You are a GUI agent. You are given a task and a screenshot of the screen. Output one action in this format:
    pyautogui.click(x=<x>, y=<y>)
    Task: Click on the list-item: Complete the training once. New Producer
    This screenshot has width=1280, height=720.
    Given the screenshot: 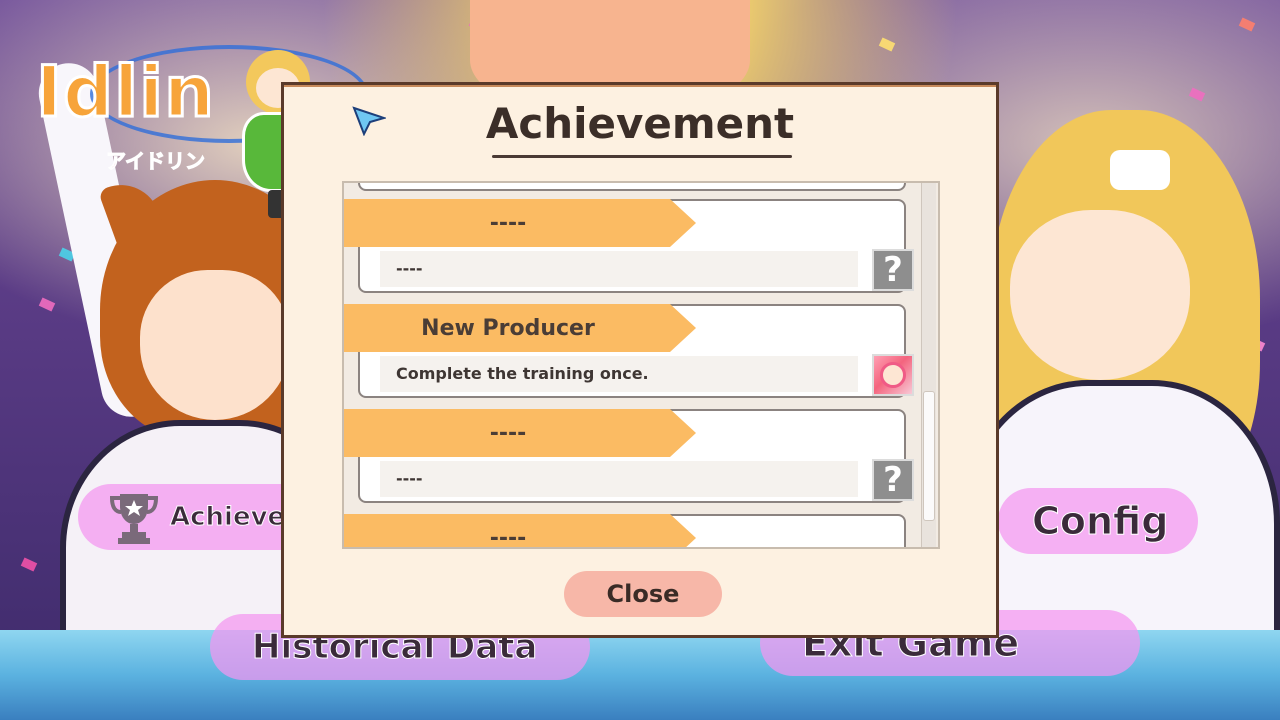 What is the action you would take?
    pyautogui.click(x=629, y=352)
    